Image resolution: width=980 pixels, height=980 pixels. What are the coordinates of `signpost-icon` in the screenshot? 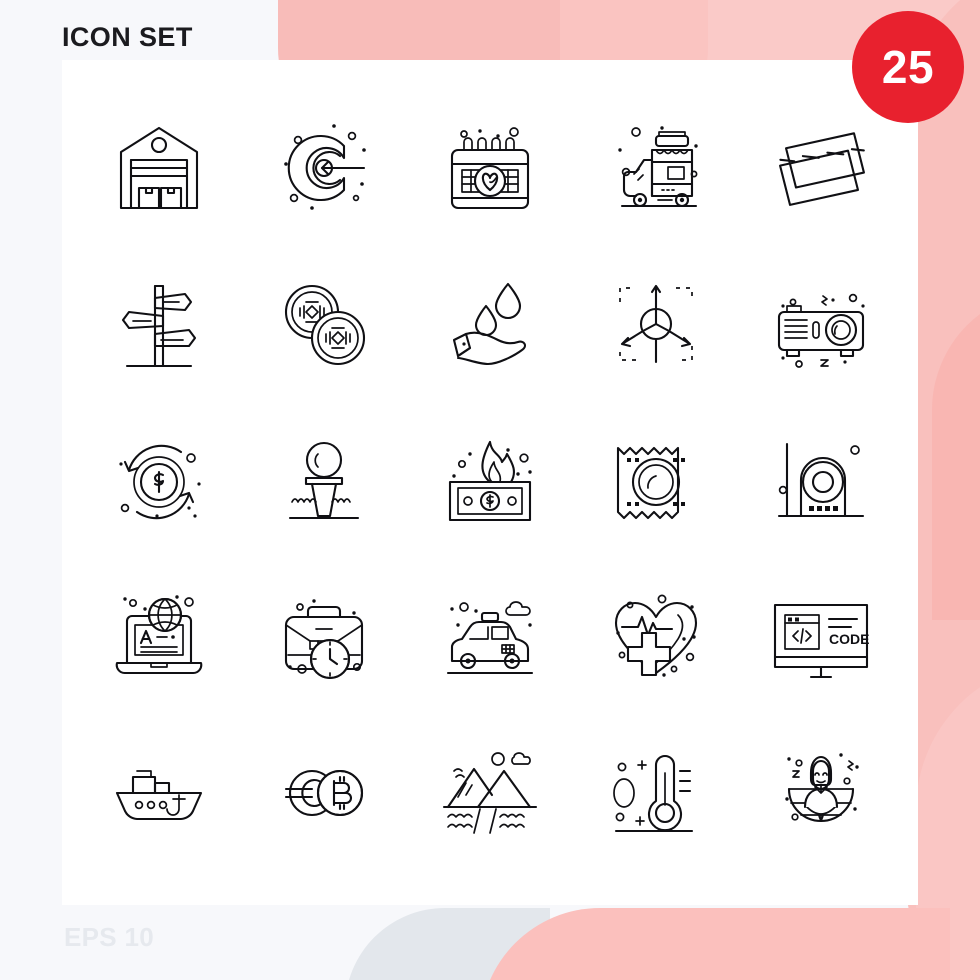 It's located at (158, 326).